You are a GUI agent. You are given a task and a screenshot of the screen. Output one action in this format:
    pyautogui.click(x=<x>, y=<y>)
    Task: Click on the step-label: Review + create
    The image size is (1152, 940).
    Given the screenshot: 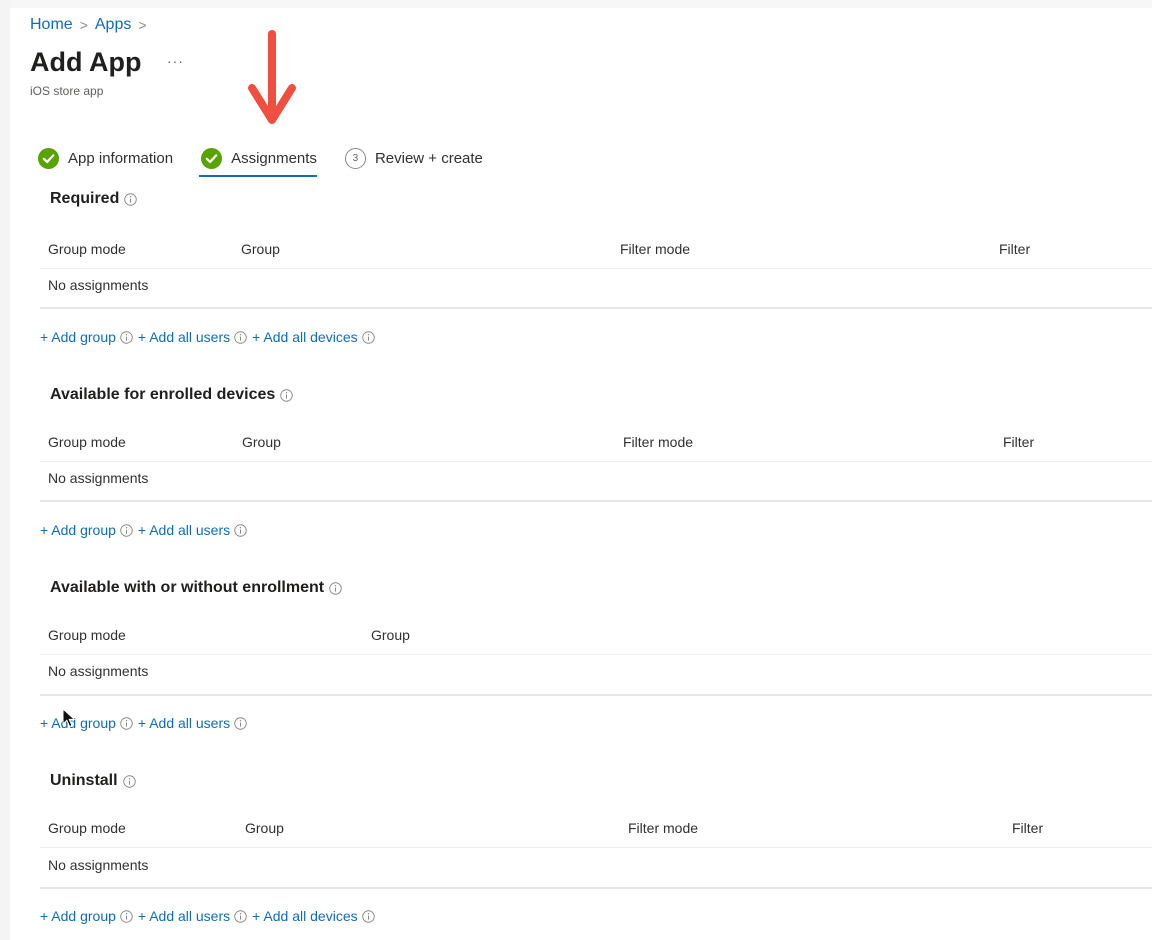 What is the action you would take?
    pyautogui.click(x=428, y=158)
    